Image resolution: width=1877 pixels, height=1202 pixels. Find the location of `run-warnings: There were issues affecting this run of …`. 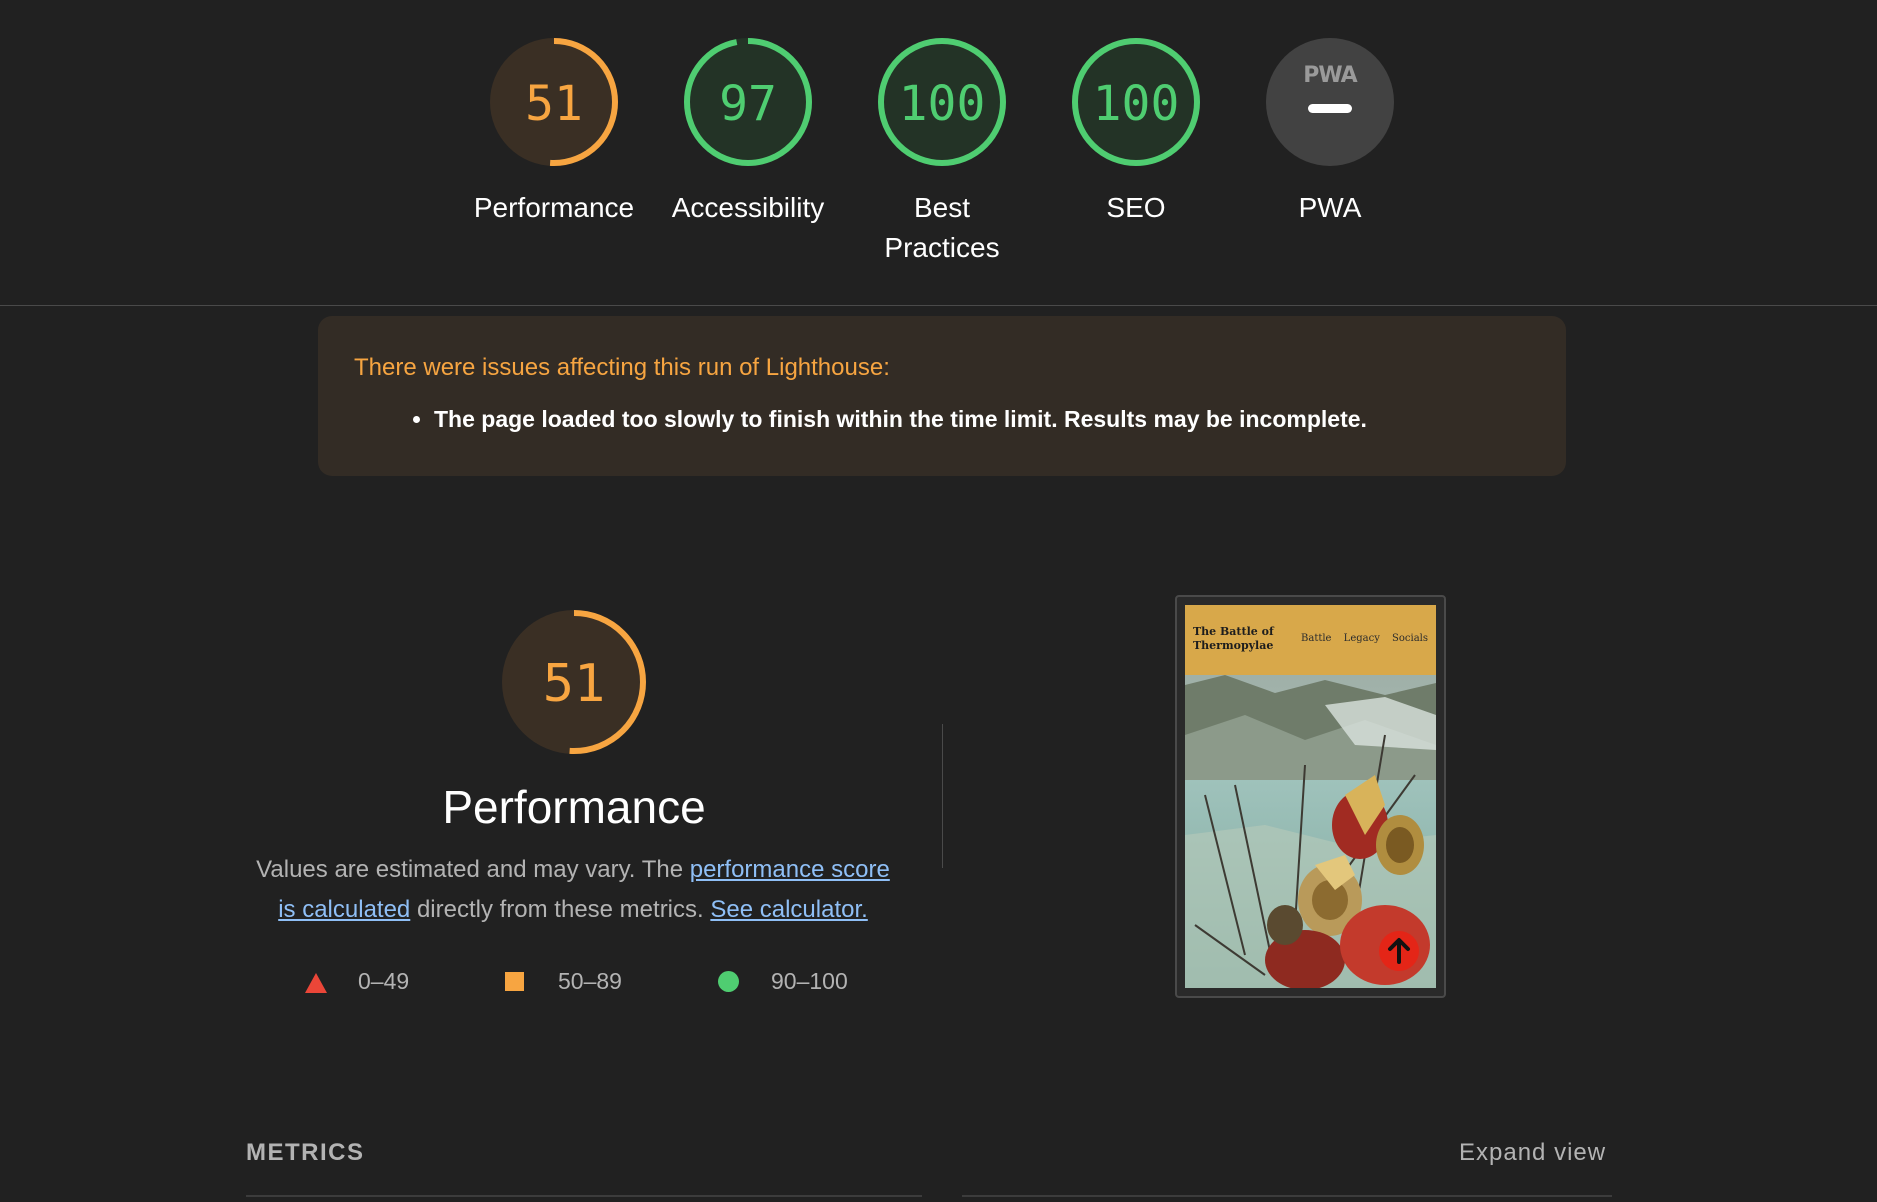

run-warnings: There were issues affecting this run of … is located at coordinates (942, 396).